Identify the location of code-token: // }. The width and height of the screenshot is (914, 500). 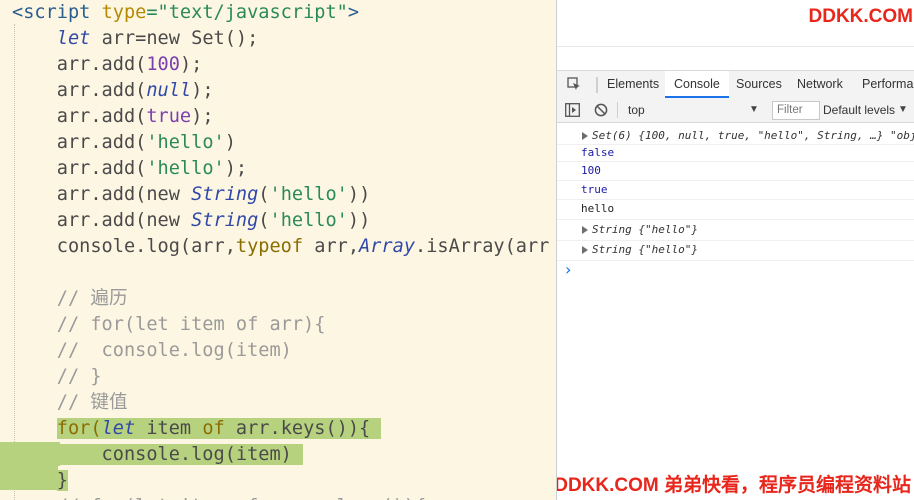
(79, 376).